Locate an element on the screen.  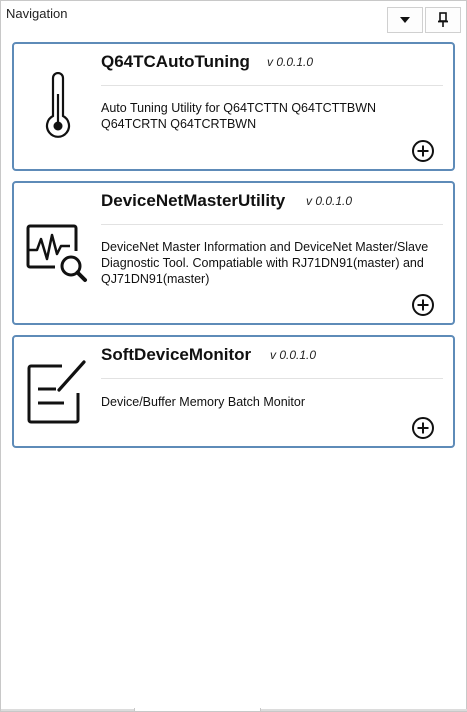
thermometer-icon is located at coordinates (58, 105).